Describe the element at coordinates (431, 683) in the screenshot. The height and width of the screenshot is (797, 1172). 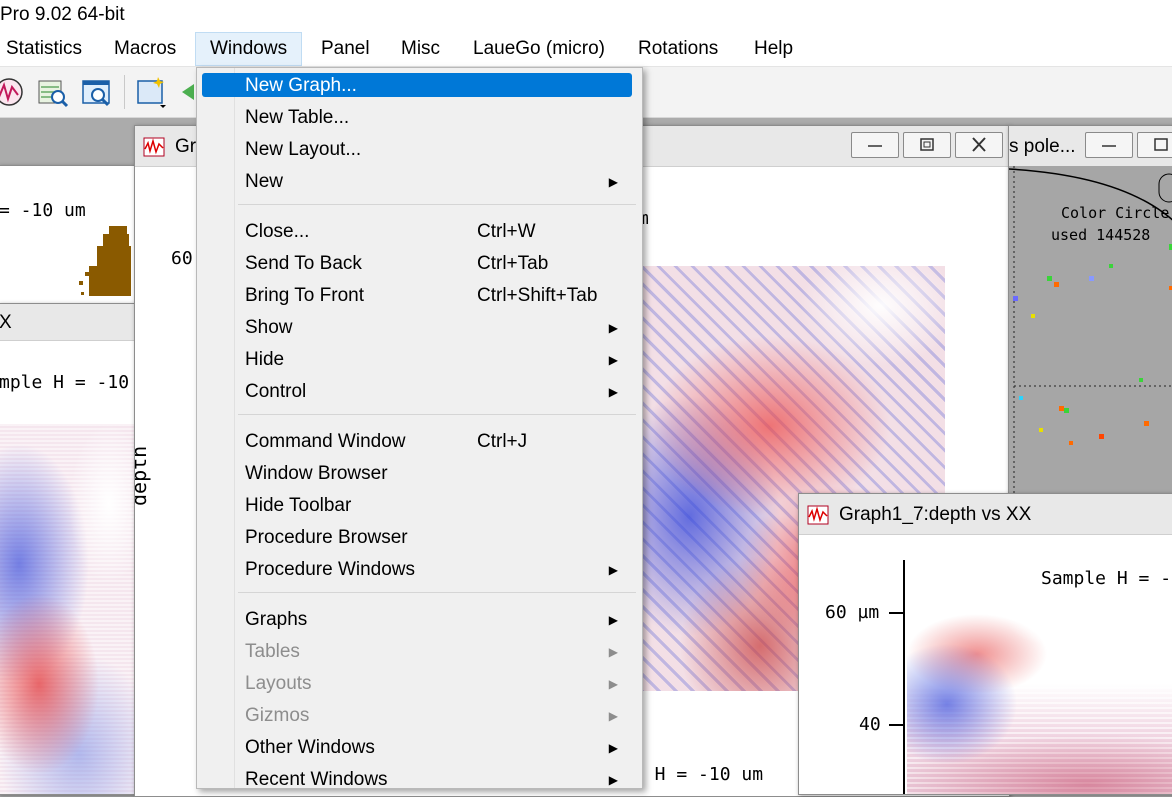
I see `menu-item-layouts: Layouts ▶` at that location.